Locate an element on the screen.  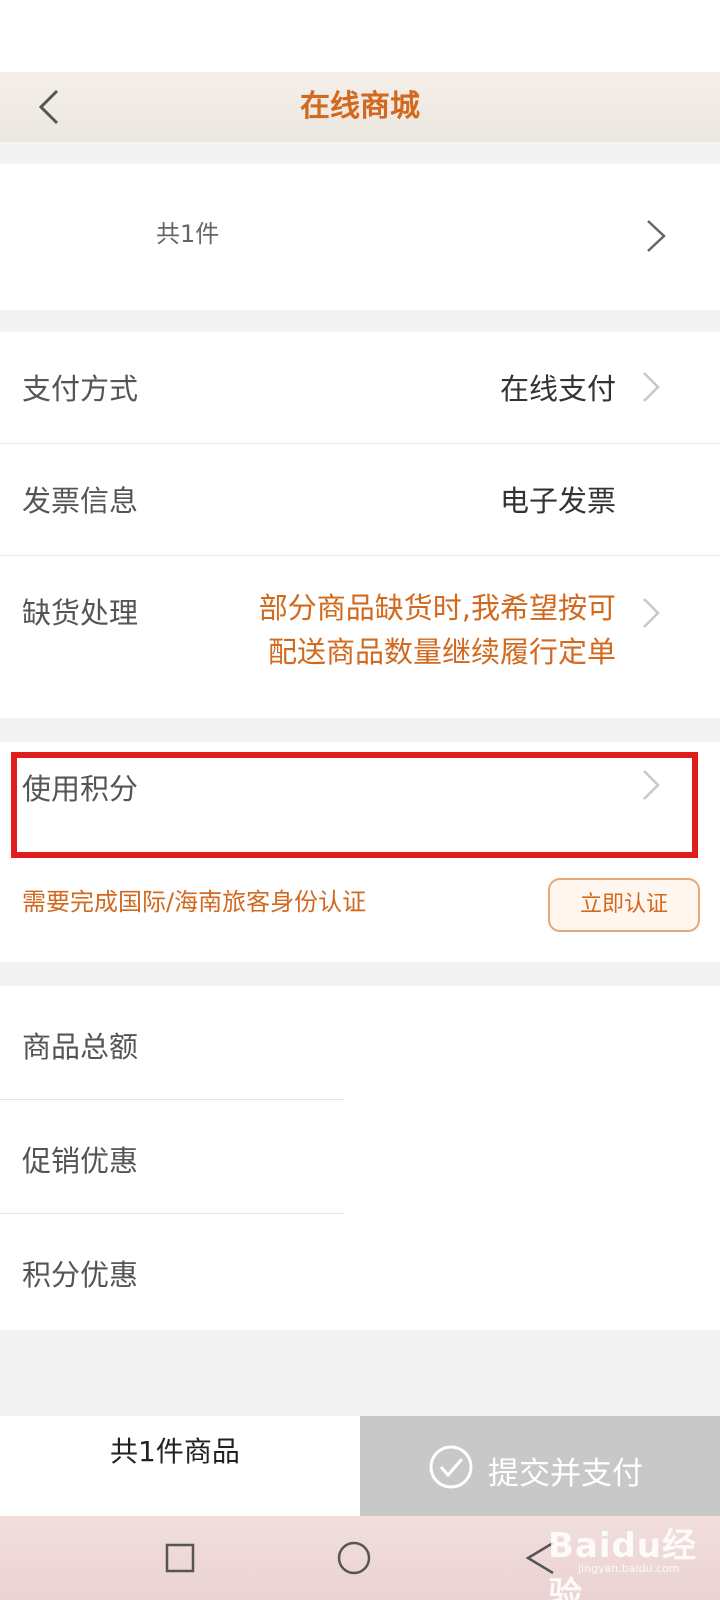
submit-label: 提交并支付 is located at coordinates (565, 1474).